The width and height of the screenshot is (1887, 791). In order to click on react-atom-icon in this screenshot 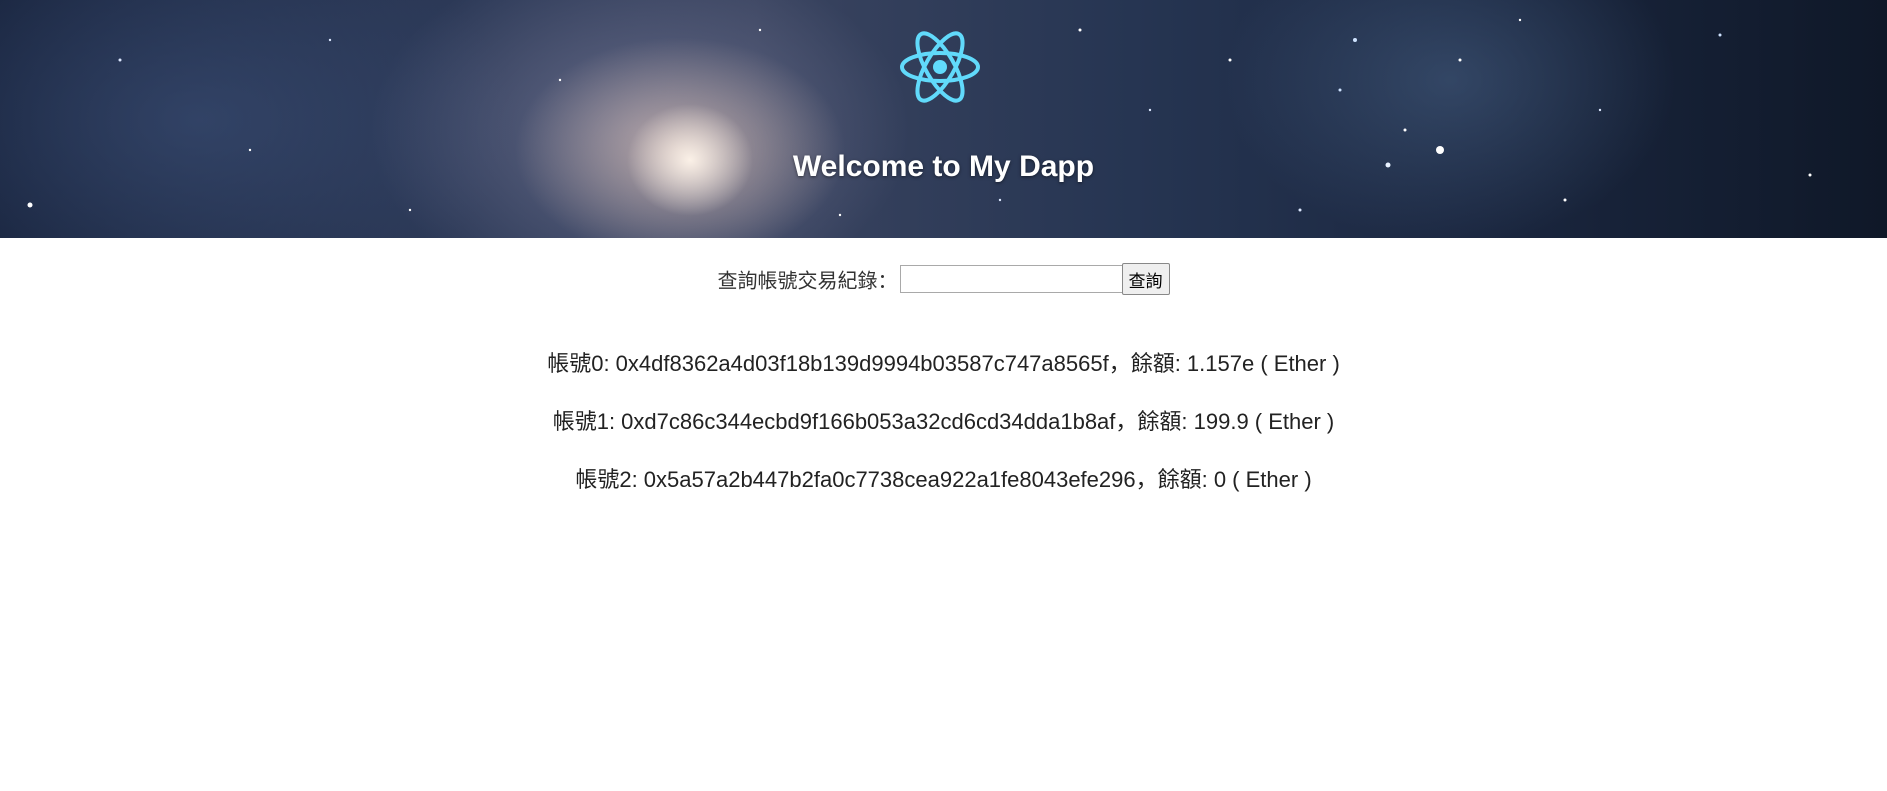, I will do `click(940, 67)`.